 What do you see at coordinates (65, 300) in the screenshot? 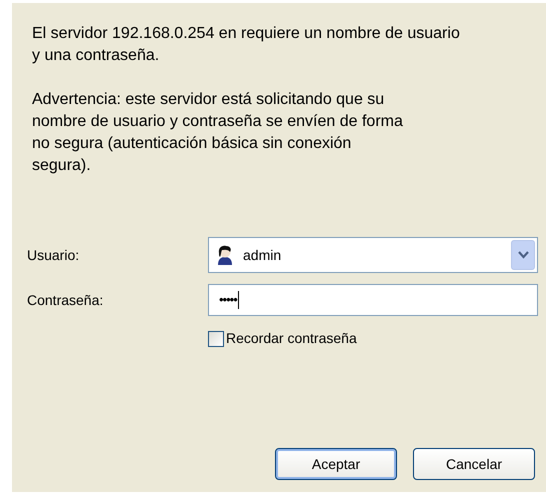
I see `password-label: Contraseña:` at bounding box center [65, 300].